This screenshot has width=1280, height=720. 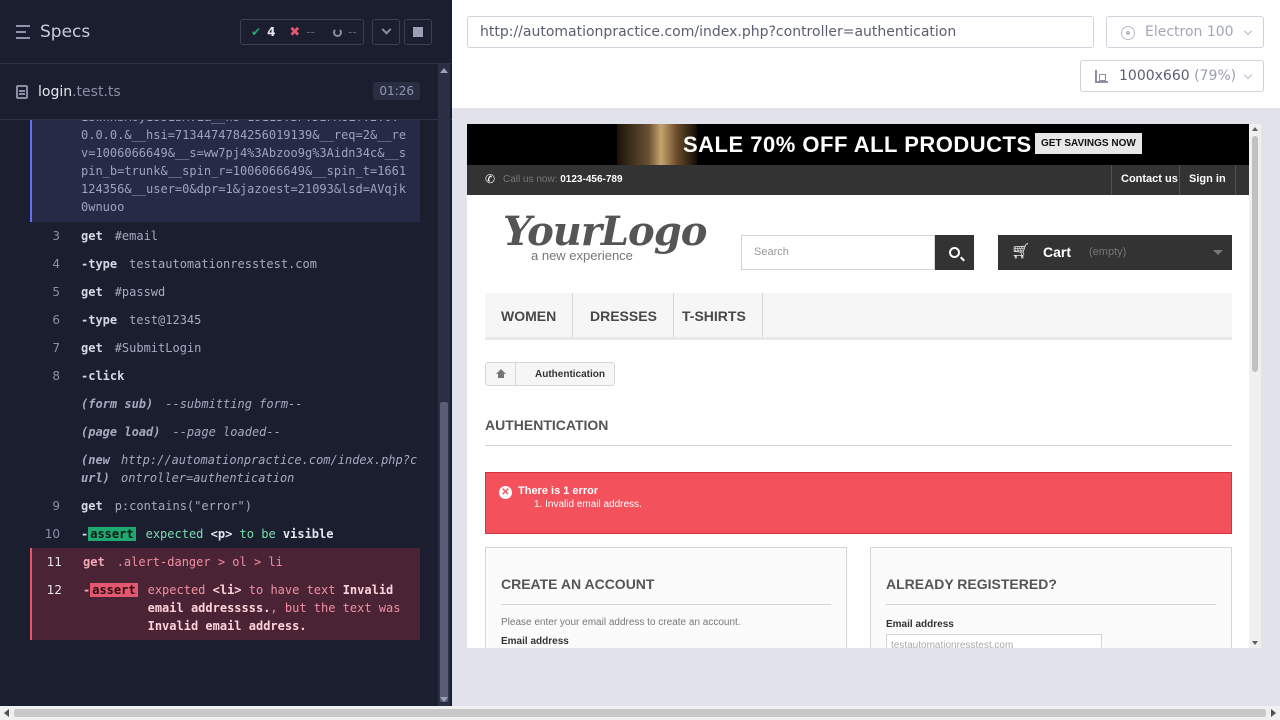 I want to click on menu-item-women: WOMEN, so click(x=529, y=315).